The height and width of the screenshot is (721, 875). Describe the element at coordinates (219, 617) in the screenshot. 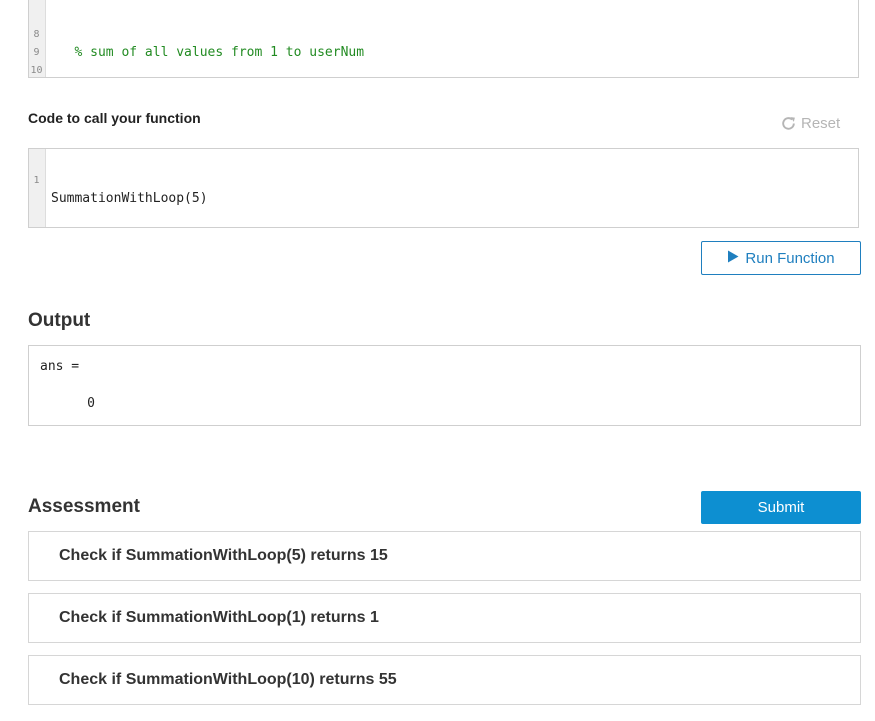

I see `check-label: Check if SummationWithLoop(1) returns 1` at that location.